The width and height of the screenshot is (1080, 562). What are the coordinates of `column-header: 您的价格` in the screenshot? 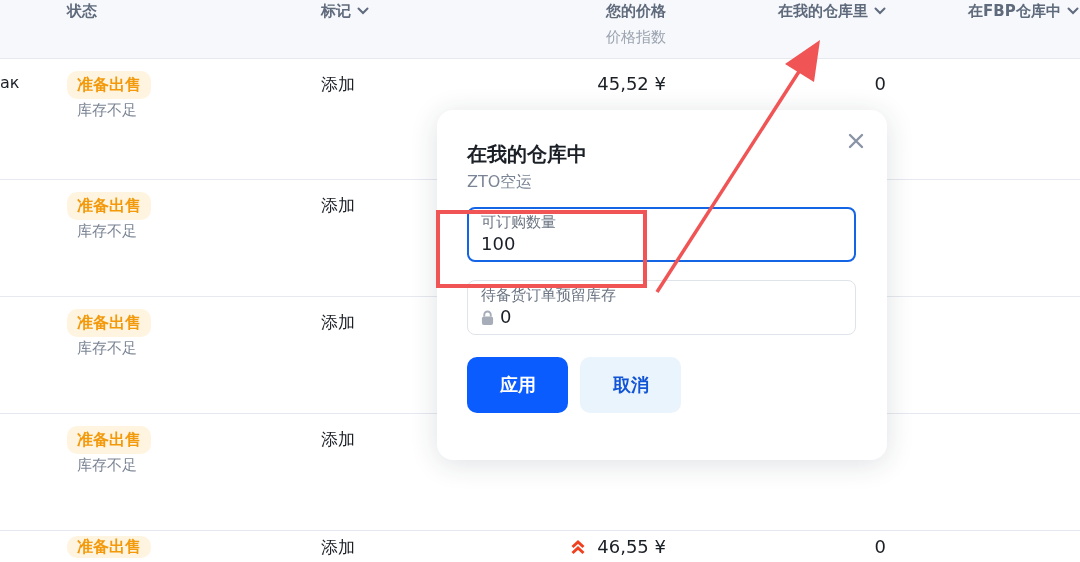 It's located at (636, 11).